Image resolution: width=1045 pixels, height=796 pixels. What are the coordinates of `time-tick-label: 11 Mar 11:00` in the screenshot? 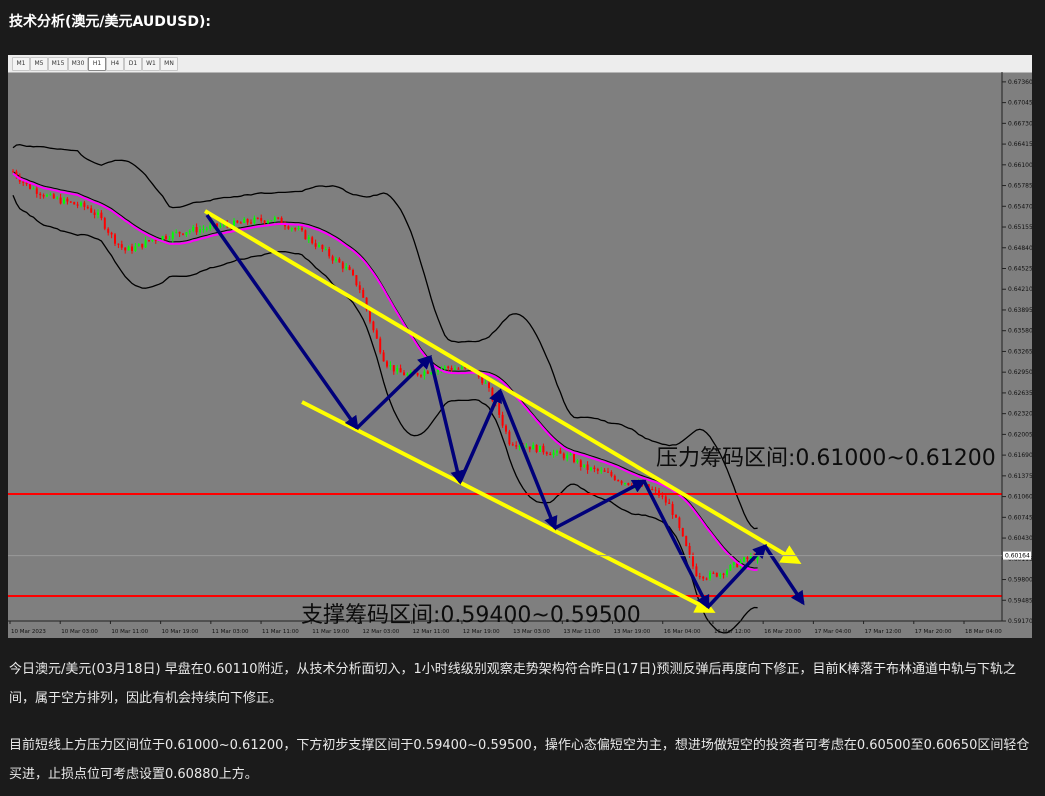 It's located at (280, 632).